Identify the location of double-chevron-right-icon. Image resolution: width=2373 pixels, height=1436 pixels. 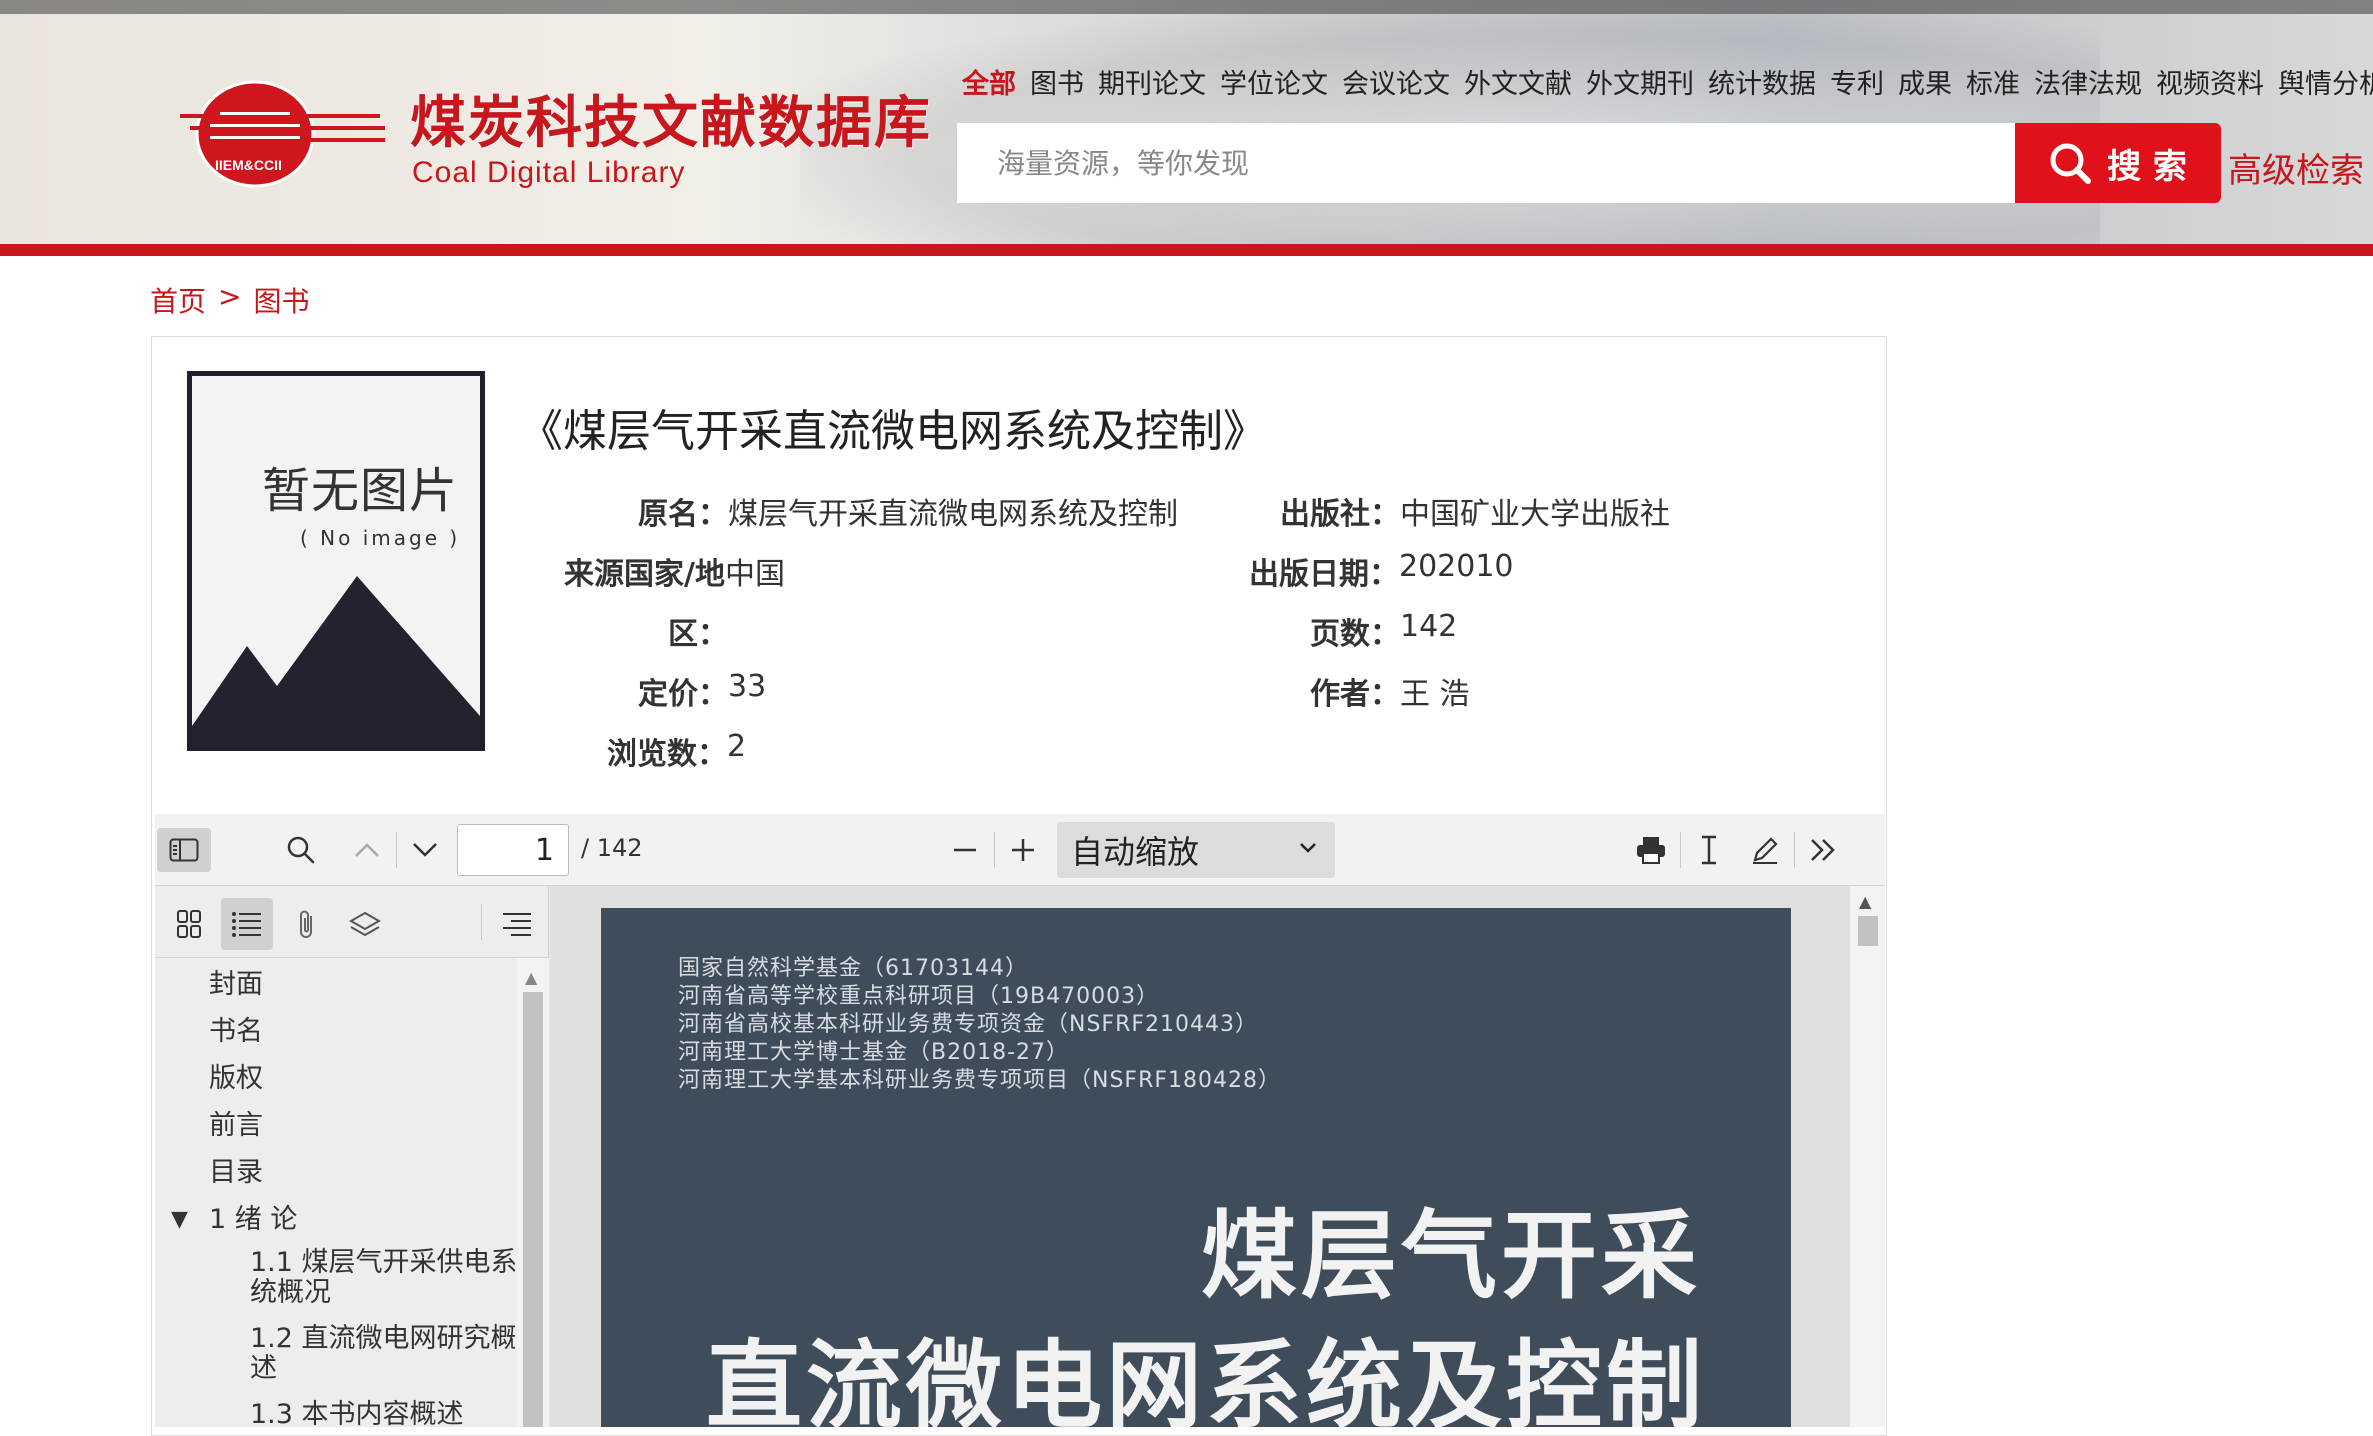
(1823, 850).